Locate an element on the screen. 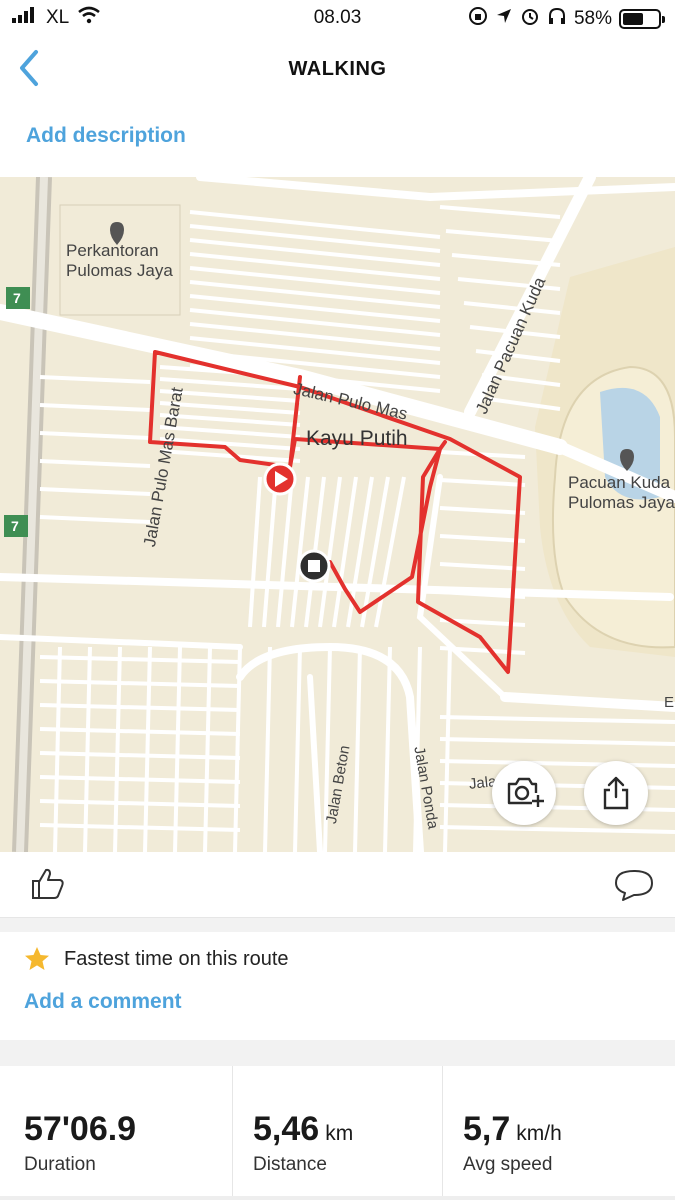  headphones-icon is located at coordinates (557, 19).